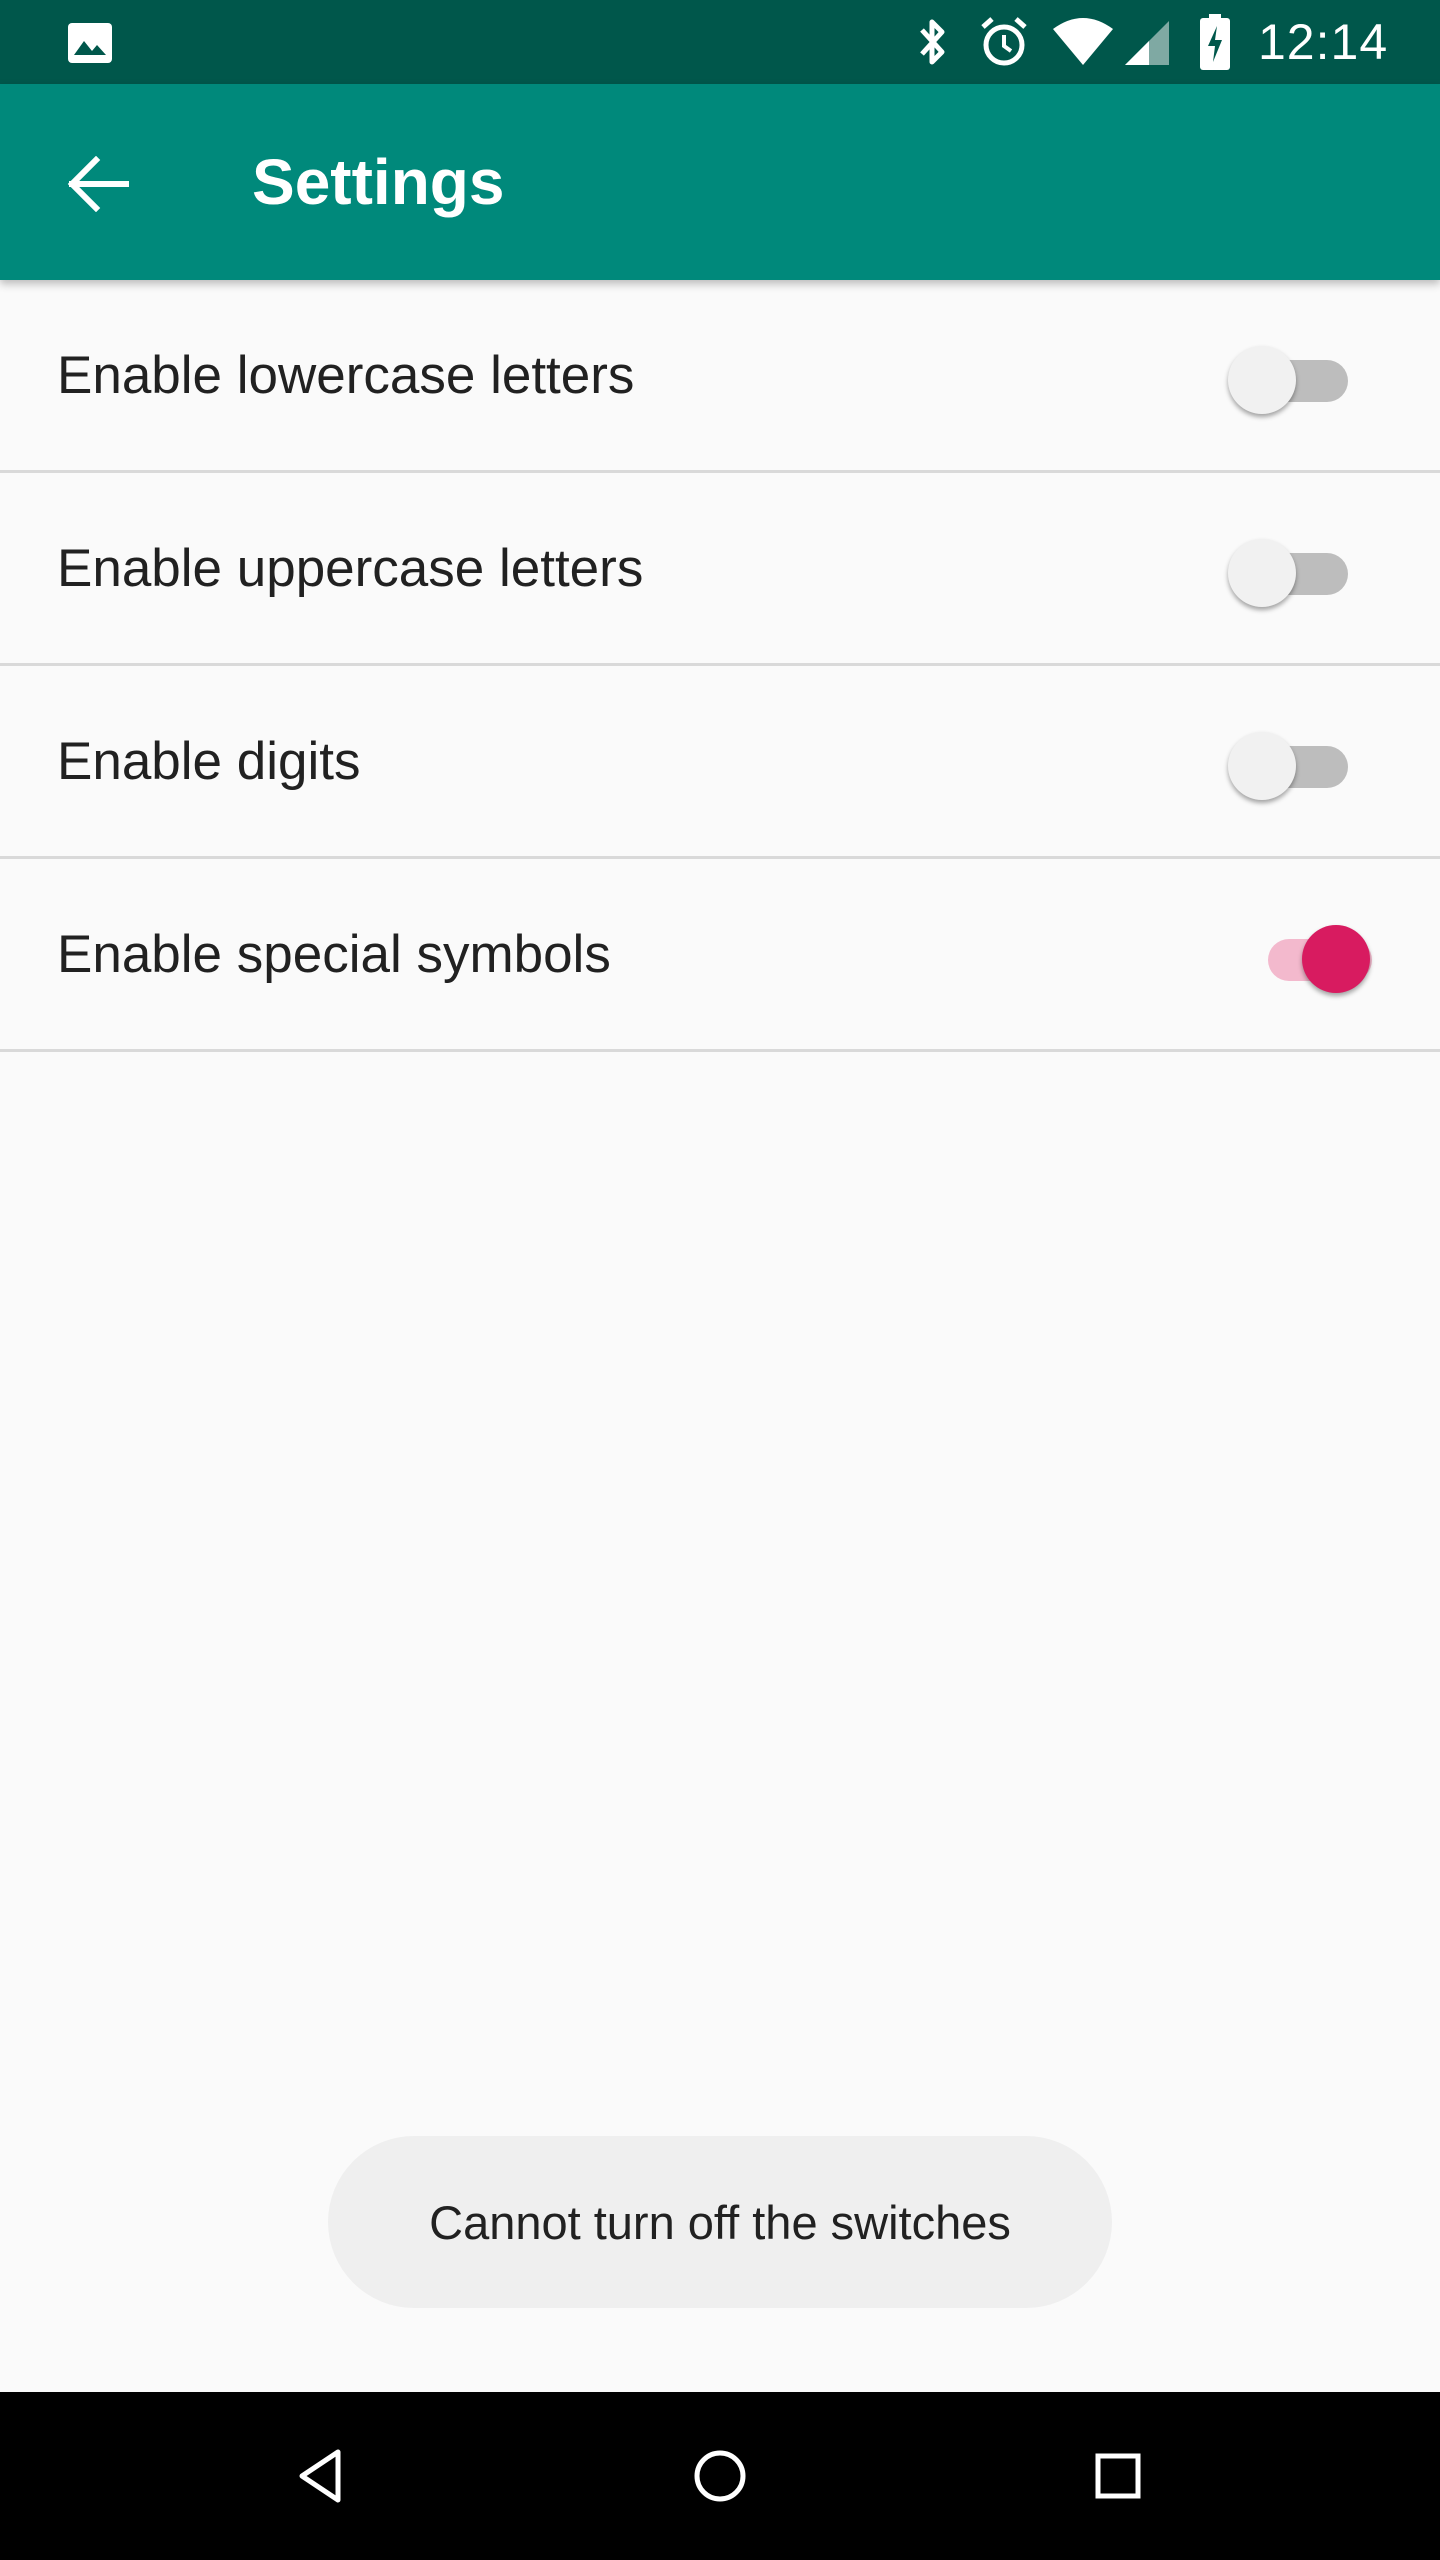  I want to click on page-title: Settings, so click(378, 182).